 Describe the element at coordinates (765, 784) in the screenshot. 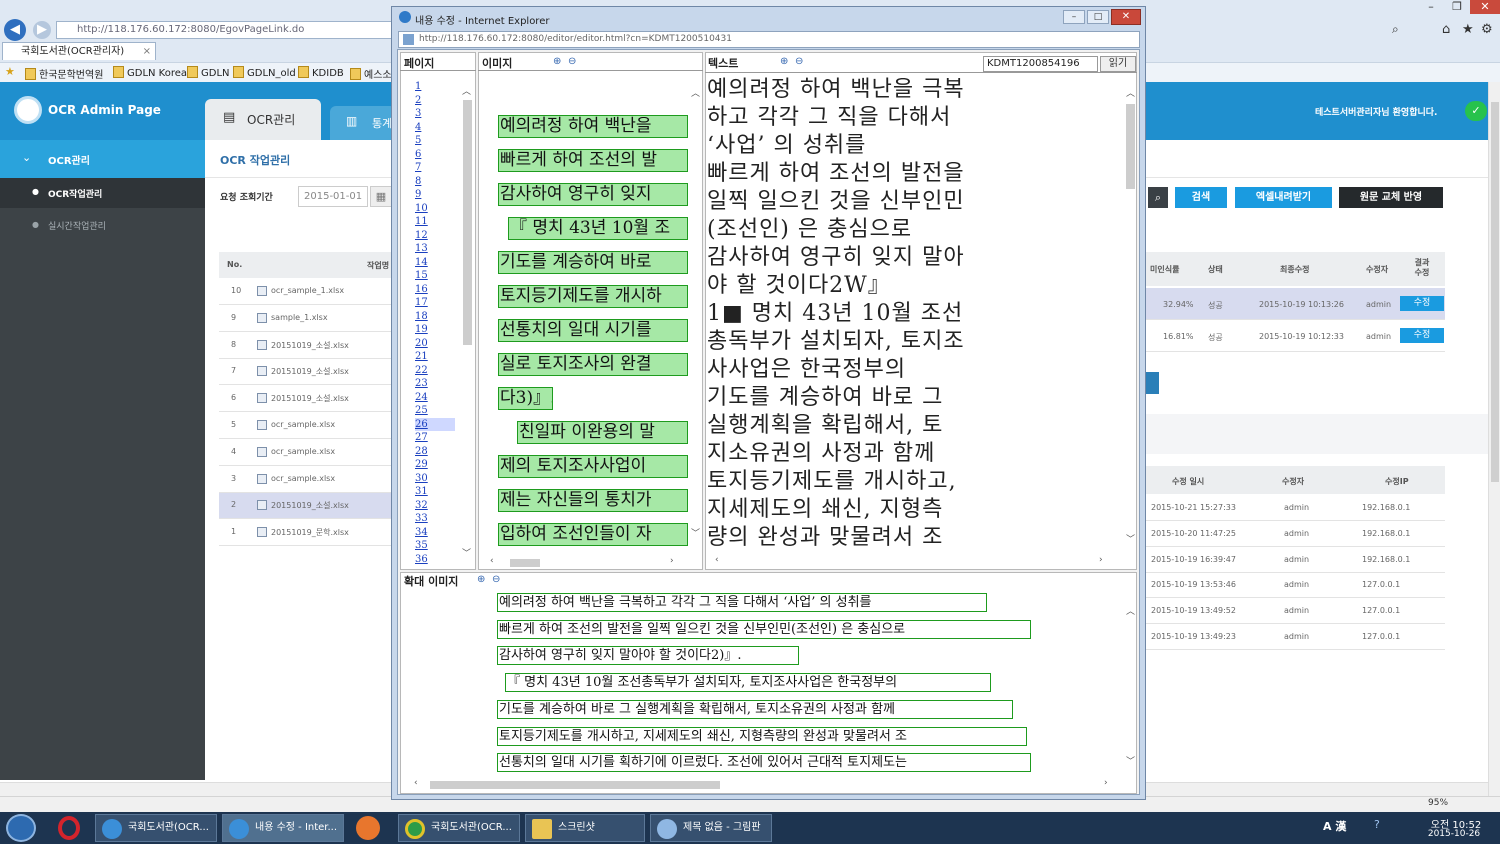

I see `zoom-scrollbar-h: ‹ ›` at that location.